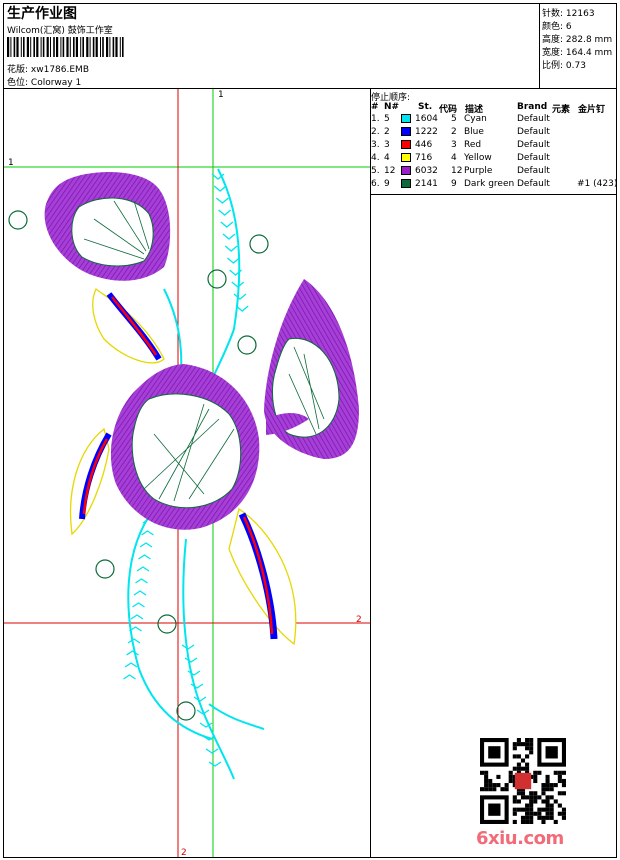 Image resolution: width=620 pixels, height=860 pixels. What do you see at coordinates (387, 184) in the screenshot?
I see `needle-number: 9` at bounding box center [387, 184].